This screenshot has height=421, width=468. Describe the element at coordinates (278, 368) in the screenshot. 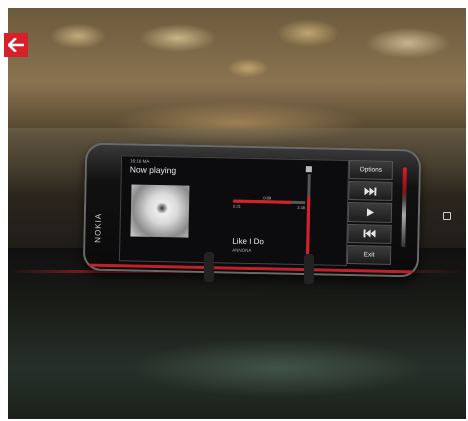

I see `dashboard-reflection` at that location.